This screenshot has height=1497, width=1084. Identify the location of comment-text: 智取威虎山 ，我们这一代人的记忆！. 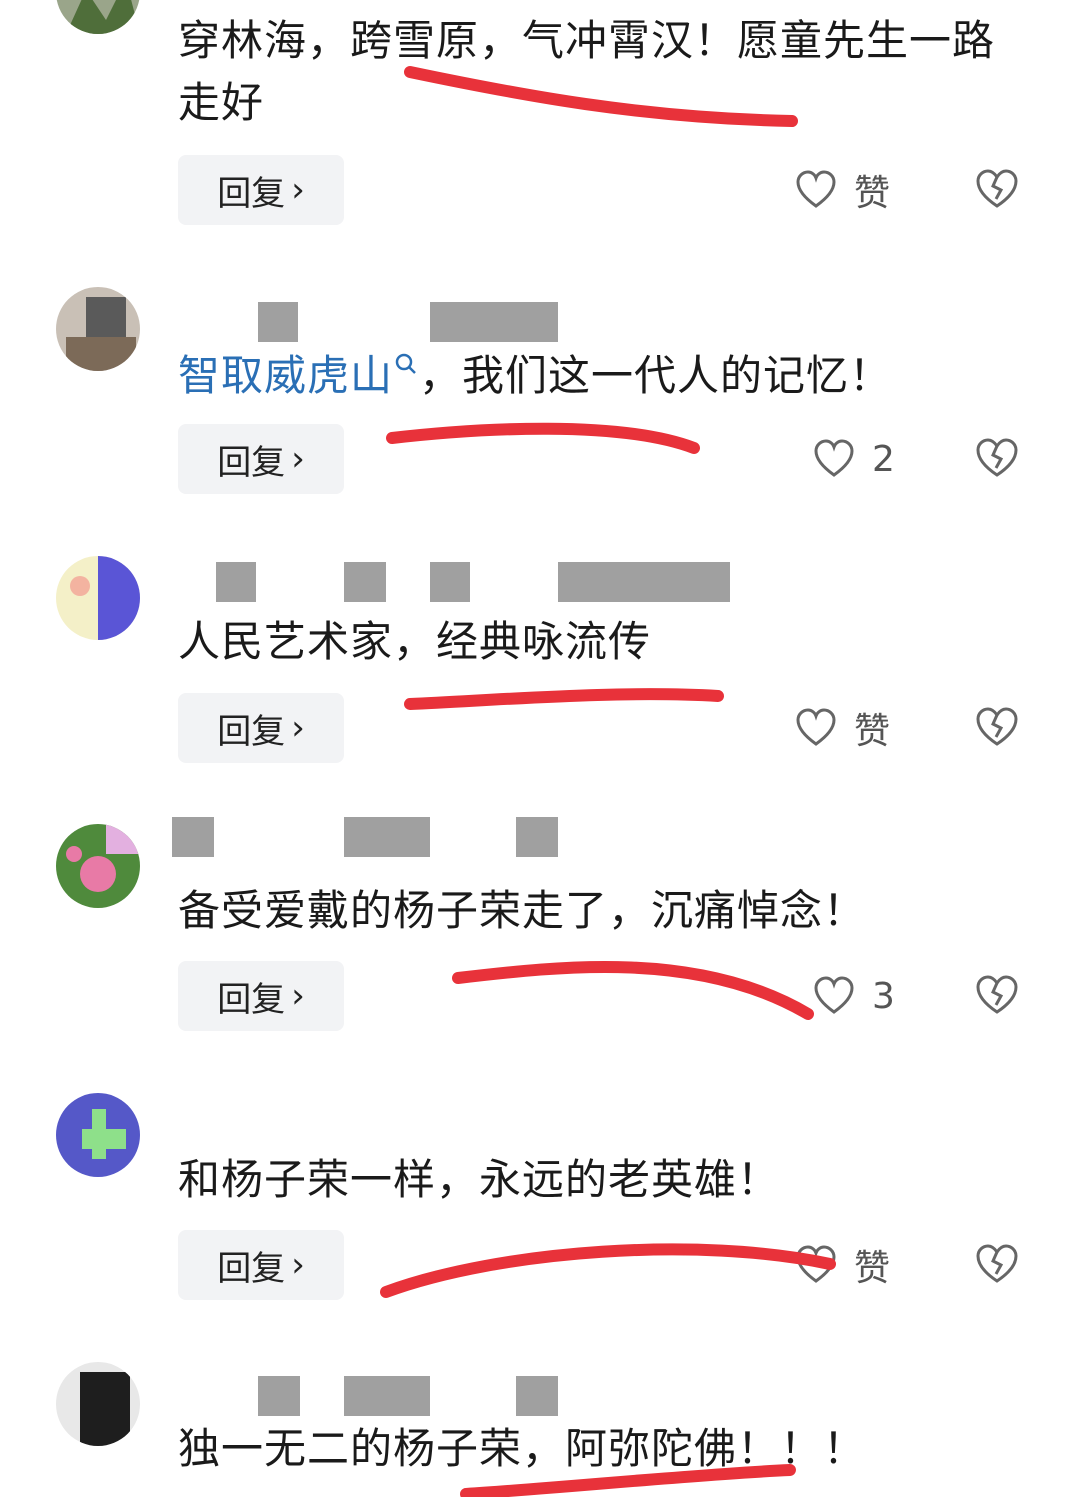
(598, 376).